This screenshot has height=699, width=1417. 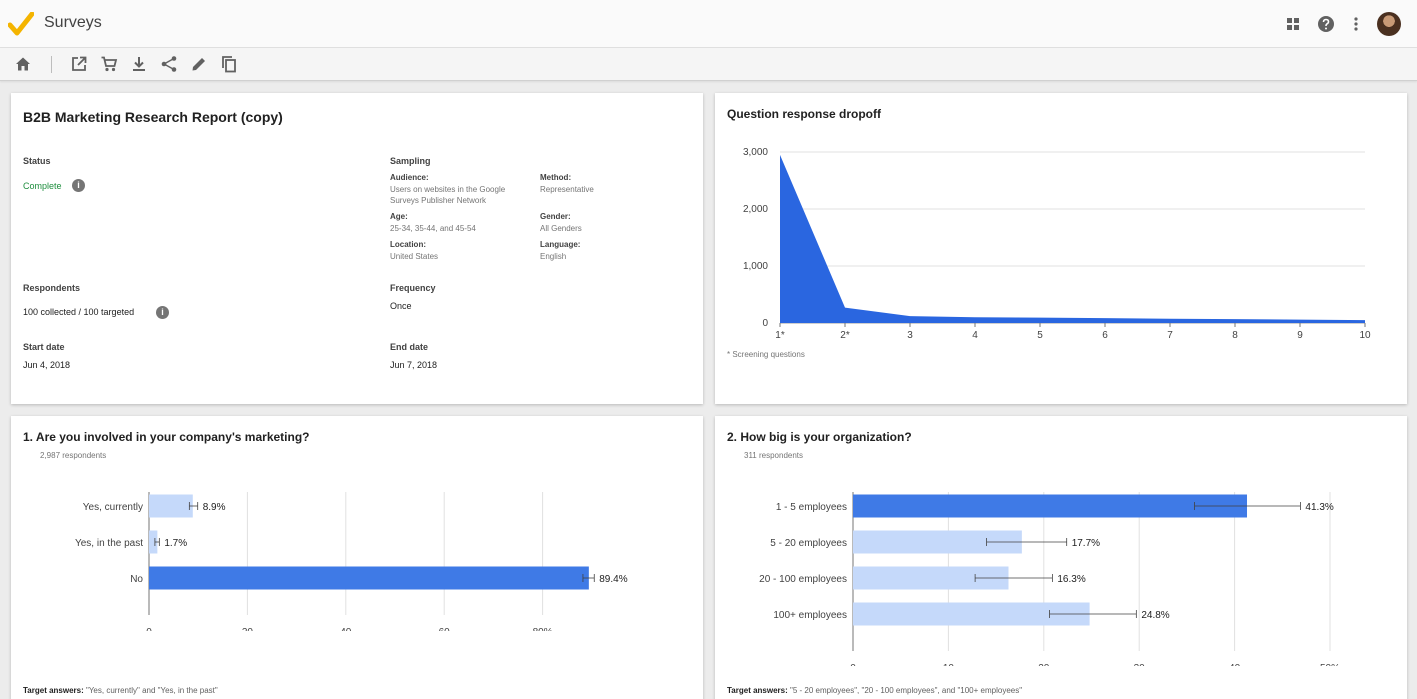 What do you see at coordinates (399, 216) in the screenshot?
I see `age-label: Age:` at bounding box center [399, 216].